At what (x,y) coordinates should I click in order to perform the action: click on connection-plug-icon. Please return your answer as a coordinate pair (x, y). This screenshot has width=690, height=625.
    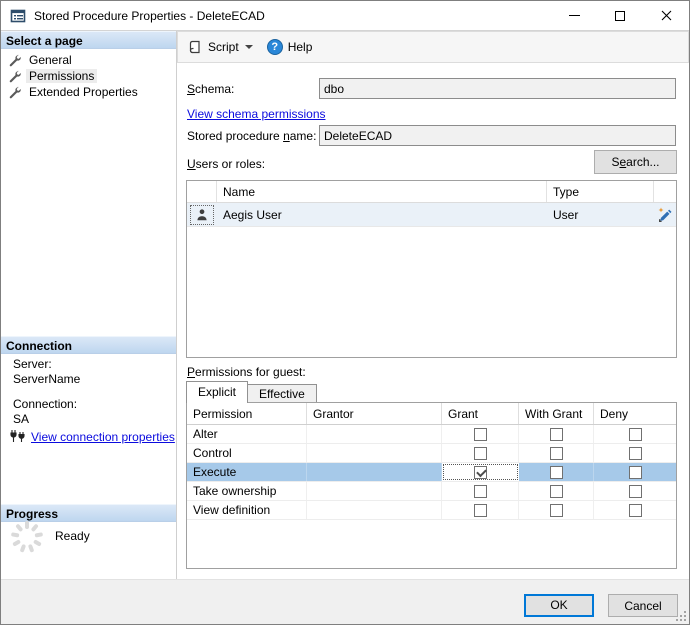
    Looking at the image, I should click on (17, 436).